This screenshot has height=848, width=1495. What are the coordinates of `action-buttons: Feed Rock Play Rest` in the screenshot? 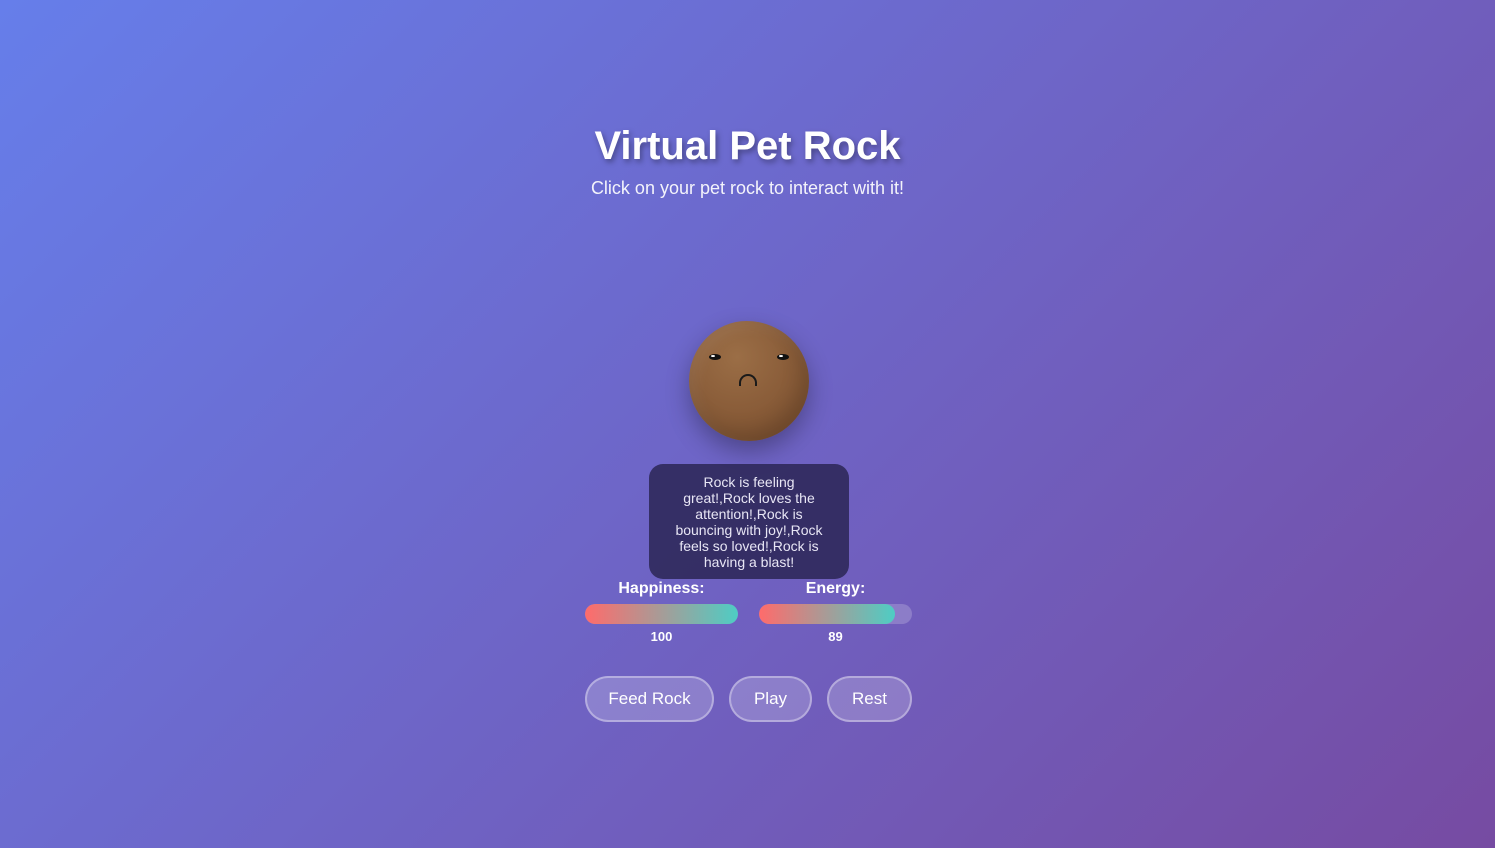 It's located at (748, 699).